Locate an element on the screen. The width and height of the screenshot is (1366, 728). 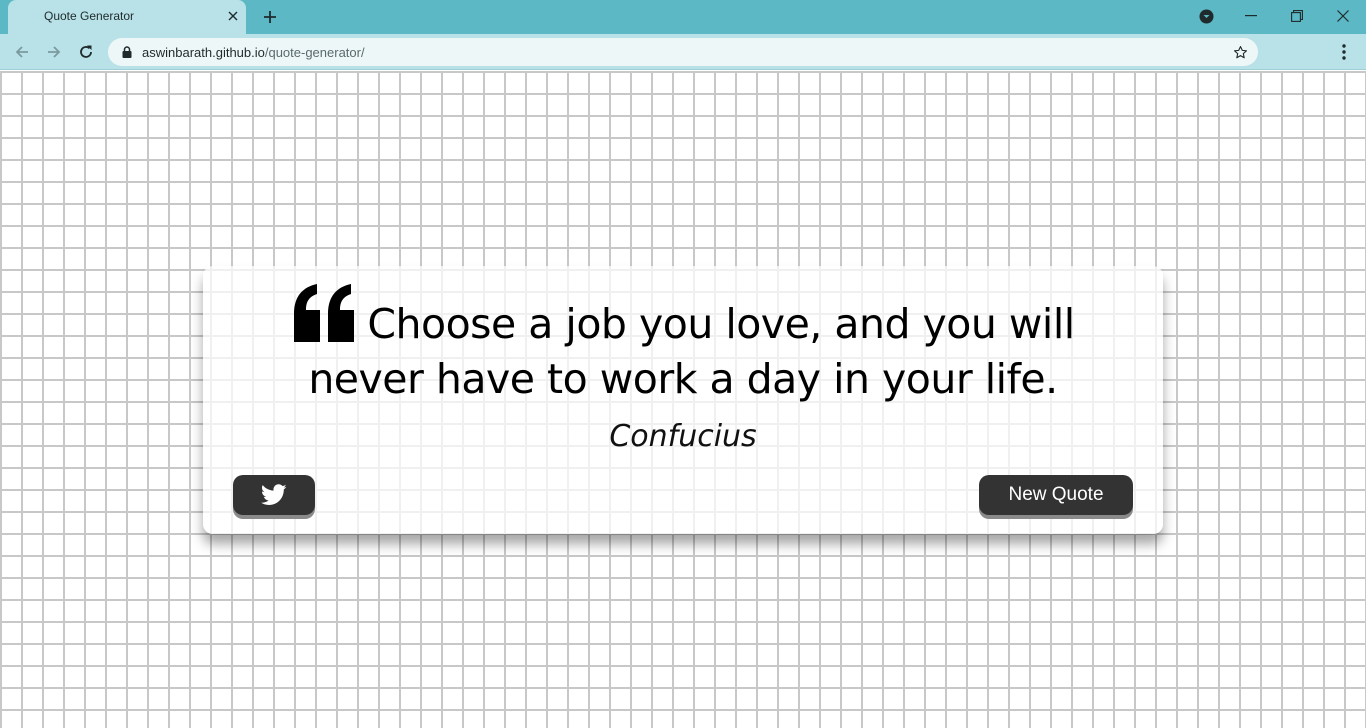
twitter-icon is located at coordinates (274, 494).